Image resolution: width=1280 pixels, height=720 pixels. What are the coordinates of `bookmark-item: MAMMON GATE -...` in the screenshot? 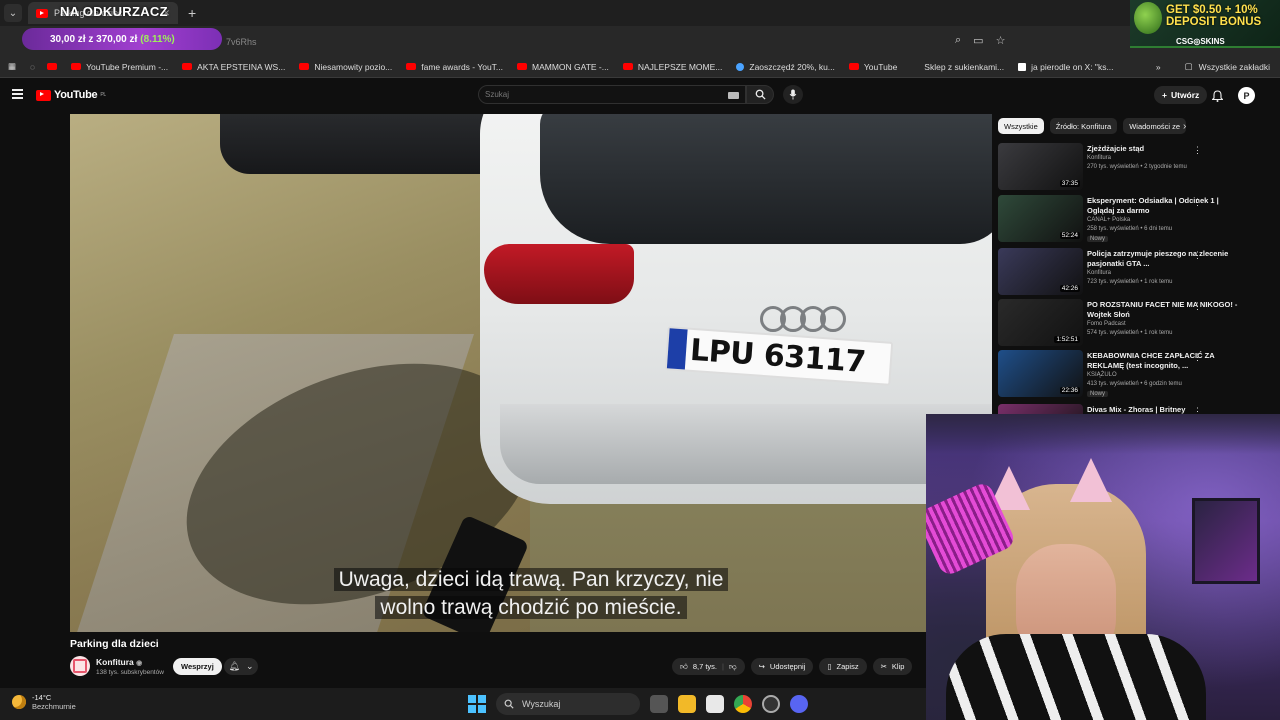 It's located at (563, 67).